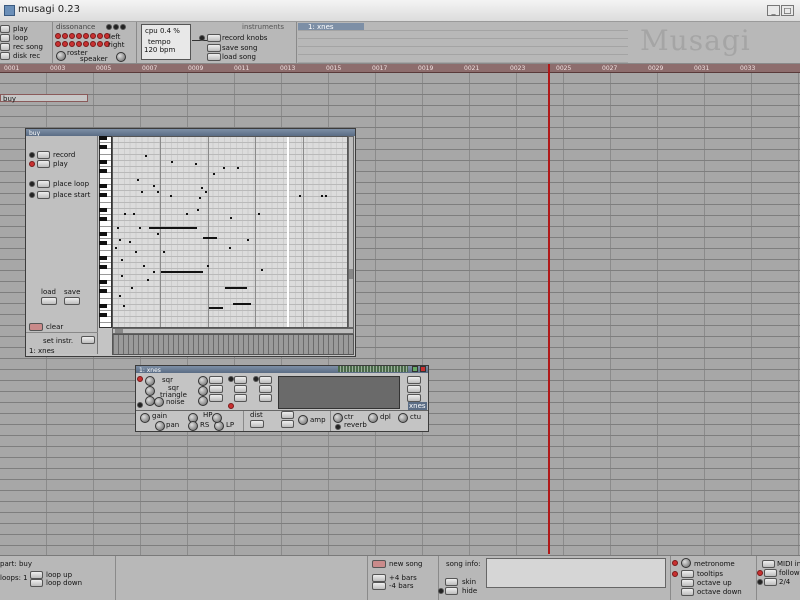 The height and width of the screenshot is (600, 800). I want to click on velocity-lane, so click(233, 344).